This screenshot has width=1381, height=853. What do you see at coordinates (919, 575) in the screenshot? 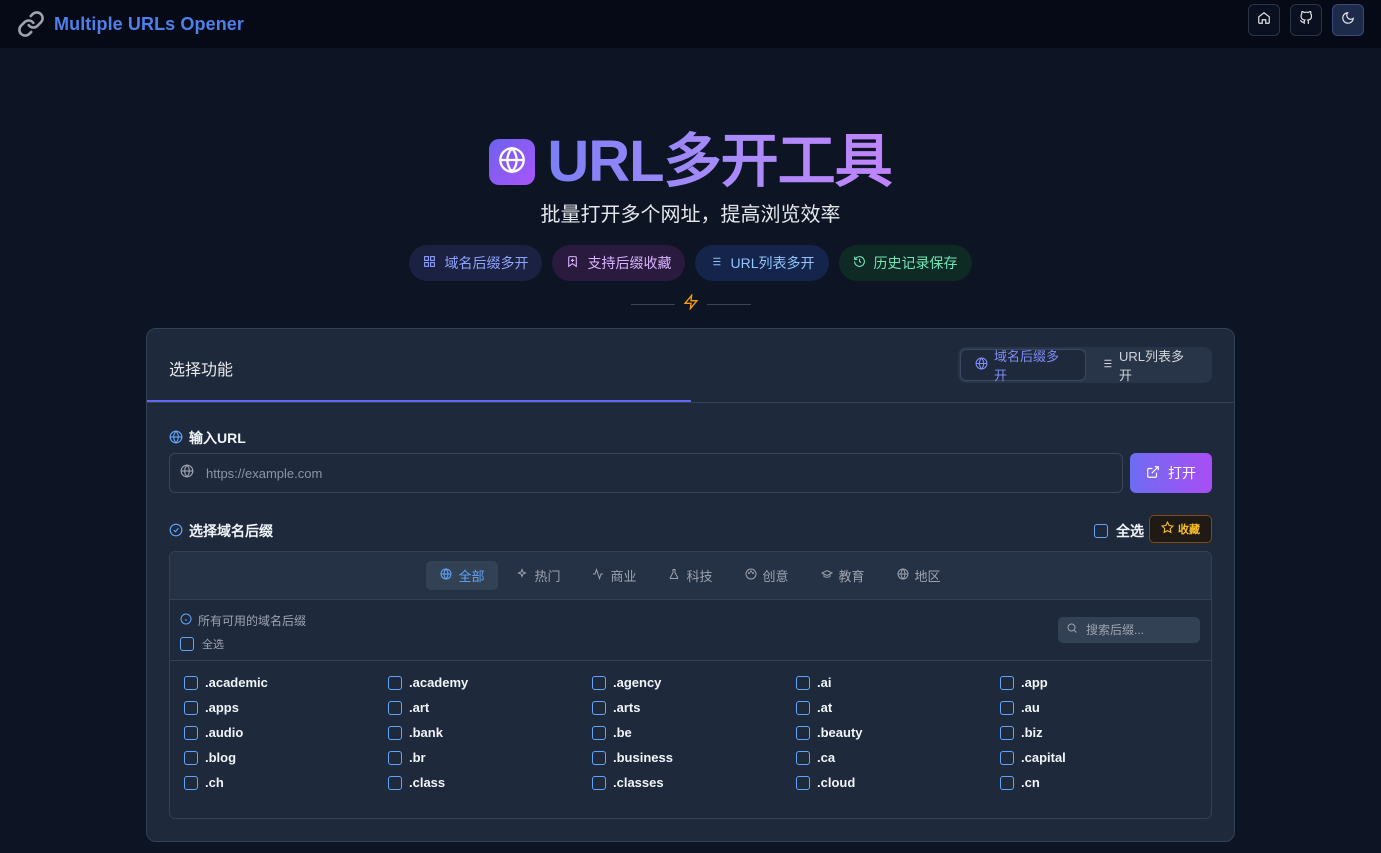
I see `category-tab-region: 地区` at bounding box center [919, 575].